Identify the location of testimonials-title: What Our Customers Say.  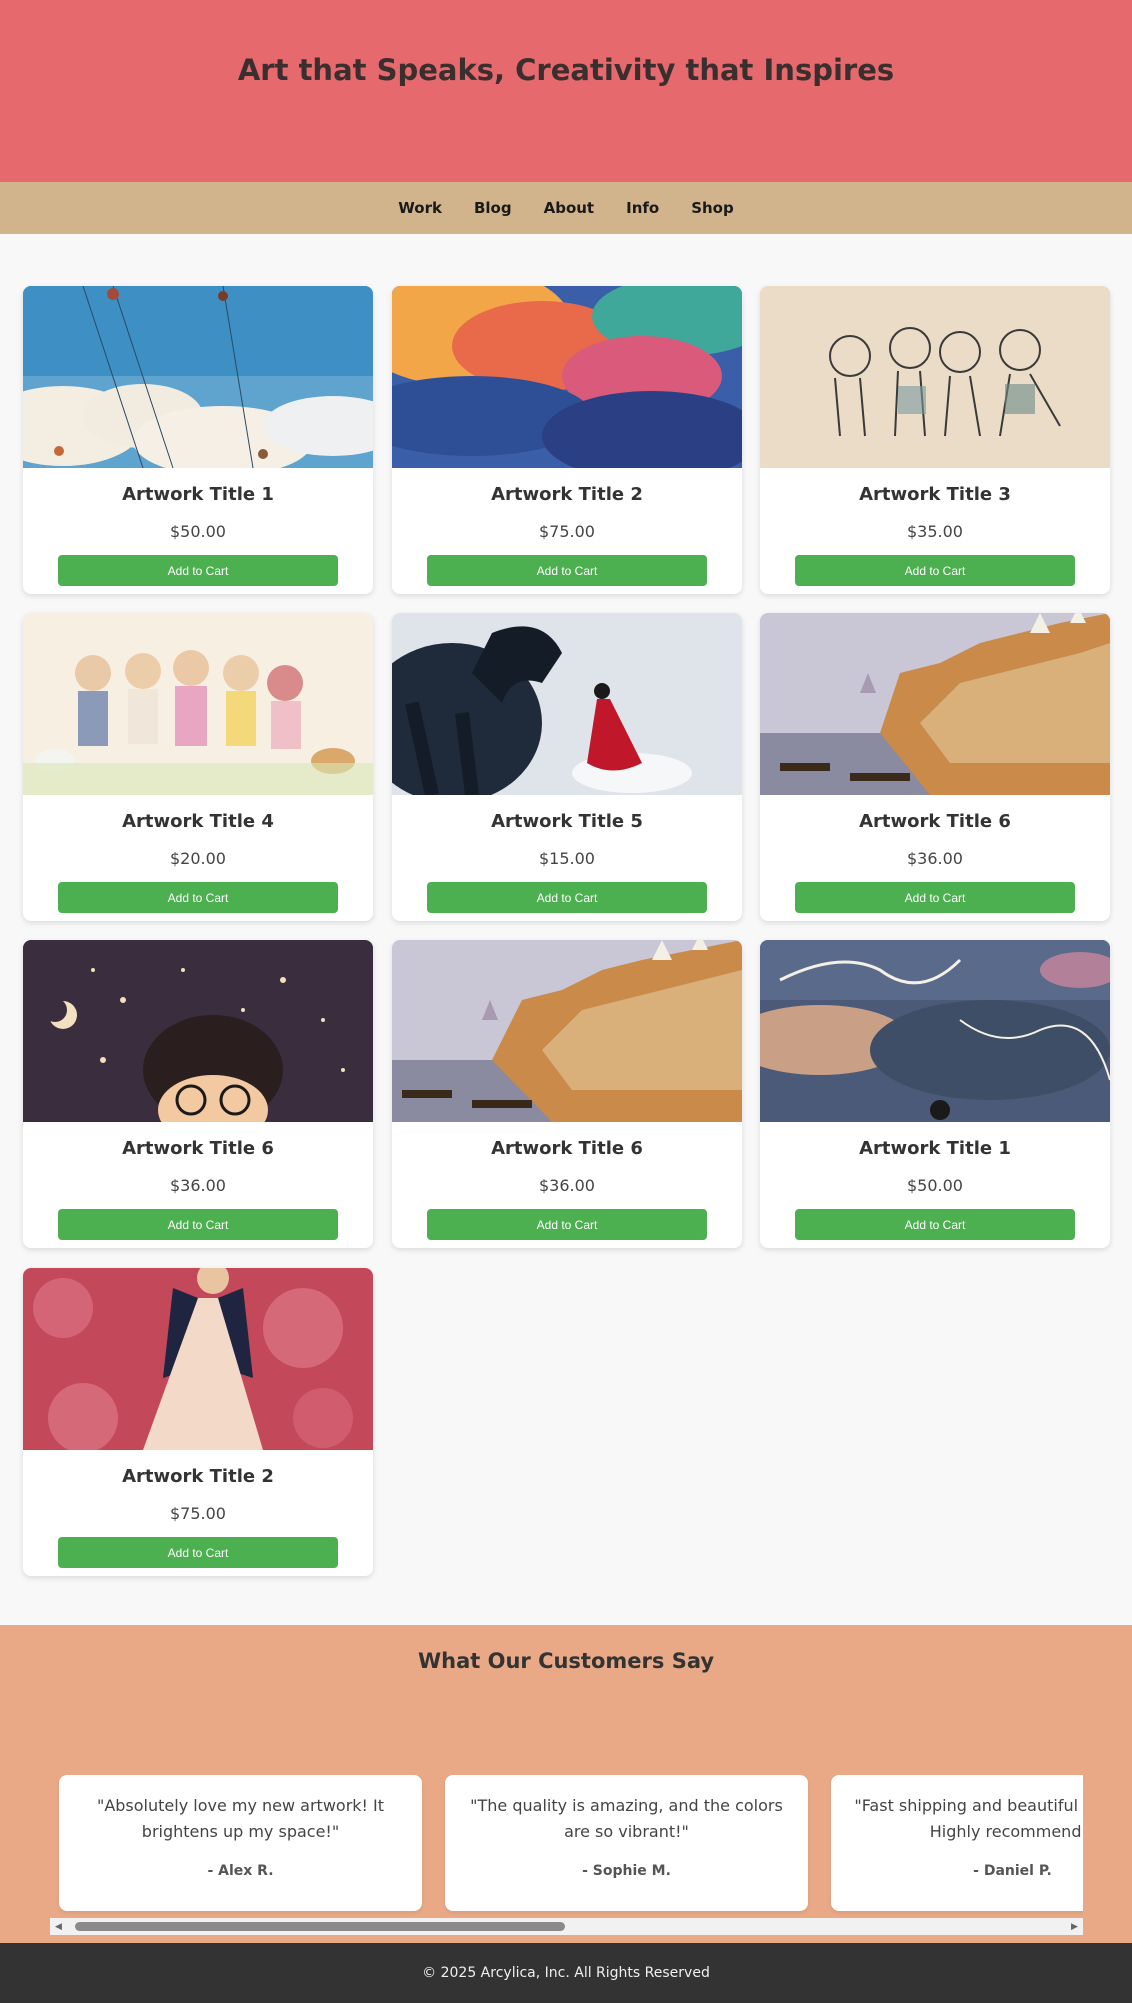
(566, 1661).